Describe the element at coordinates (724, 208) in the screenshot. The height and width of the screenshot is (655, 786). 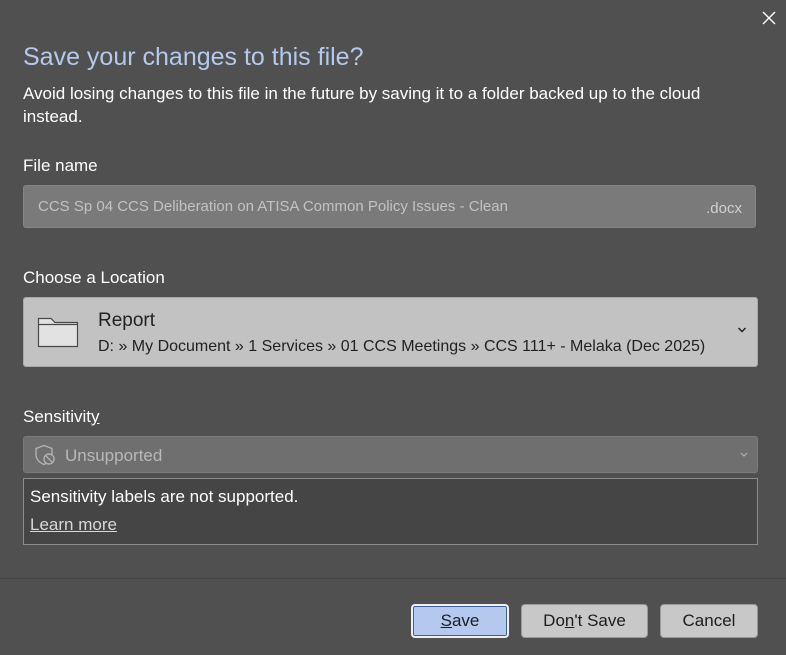
I see `file-extension: .docx` at that location.